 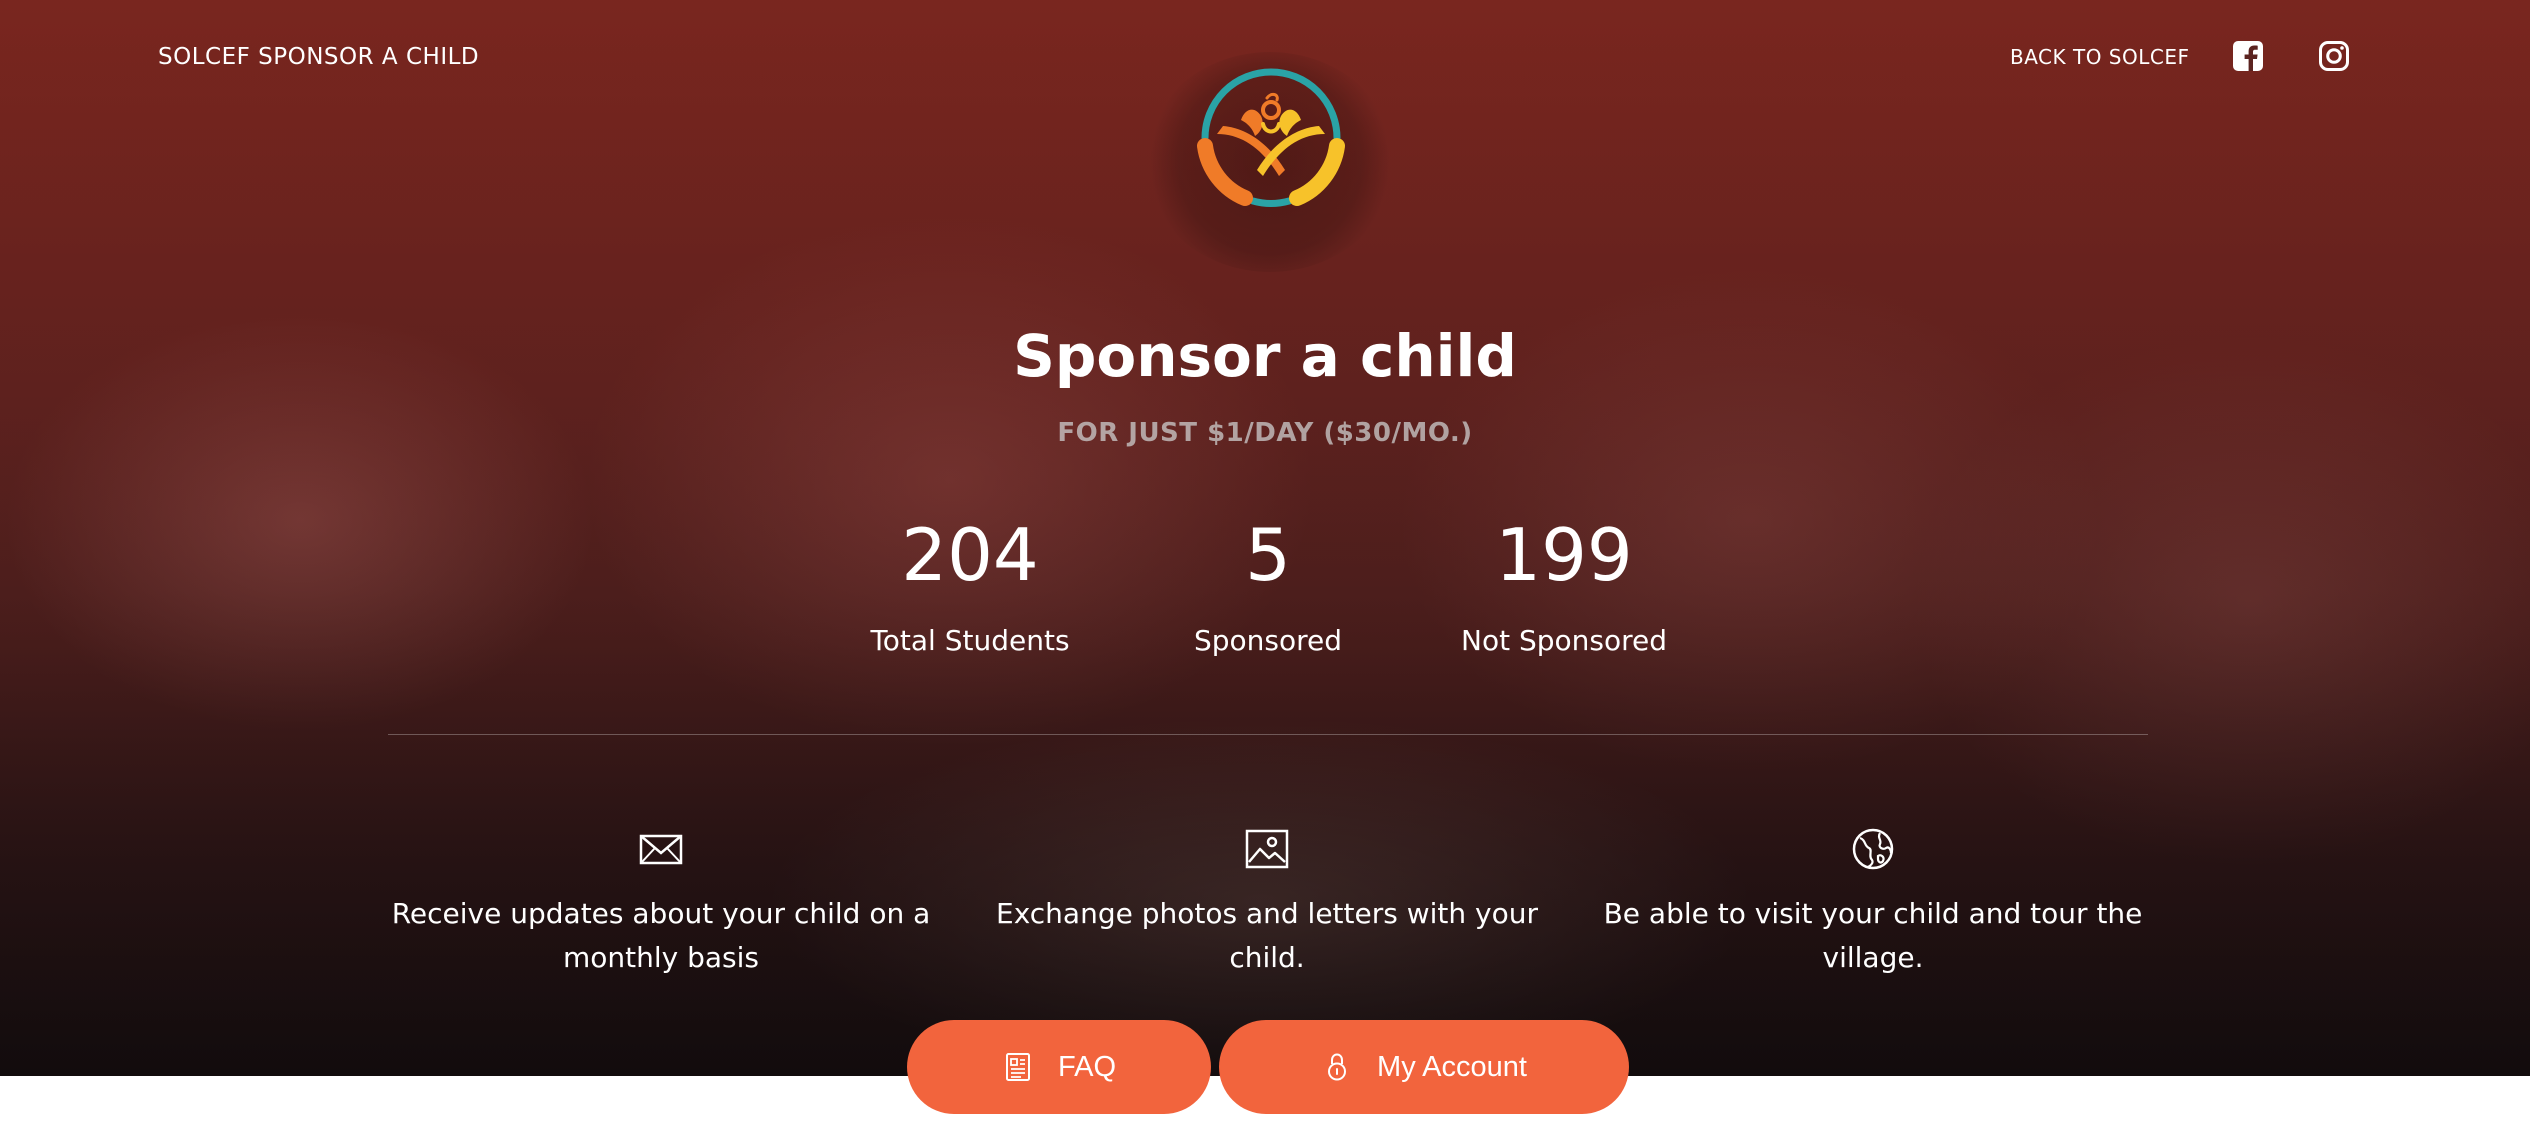 What do you see at coordinates (1268, 640) in the screenshot?
I see `stat-label: Sponsored` at bounding box center [1268, 640].